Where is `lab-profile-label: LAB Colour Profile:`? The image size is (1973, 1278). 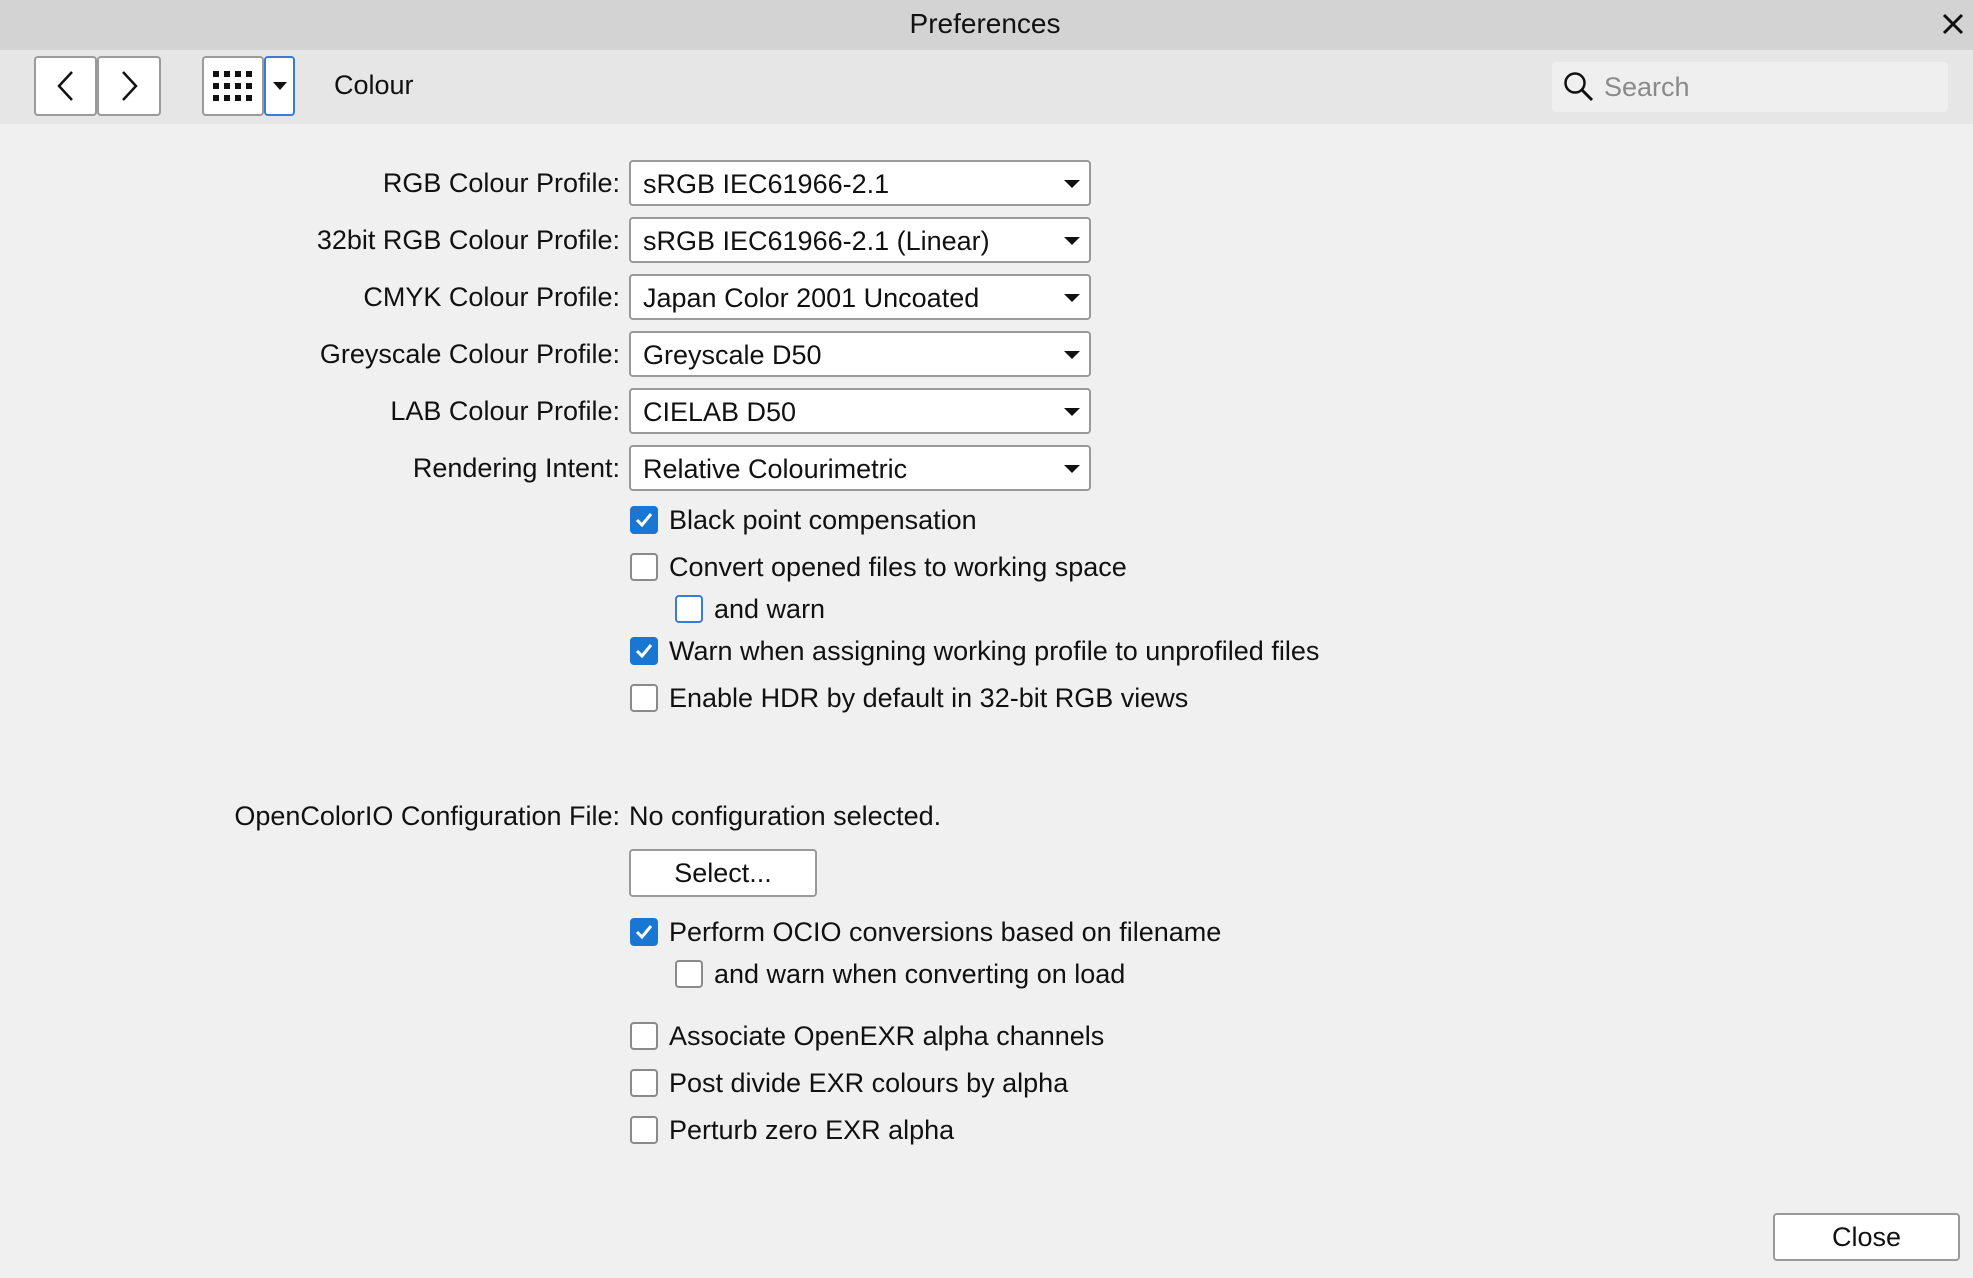
lab-profile-label: LAB Colour Profile: is located at coordinates (505, 411).